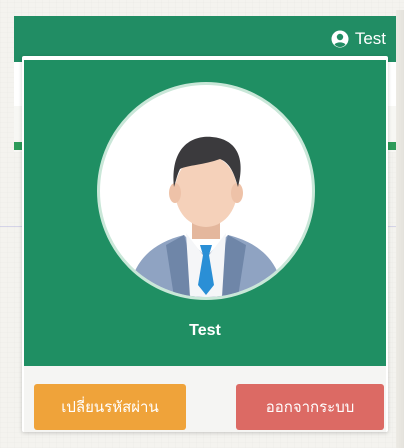  I want to click on user-menu-toggle: Test, so click(358, 39).